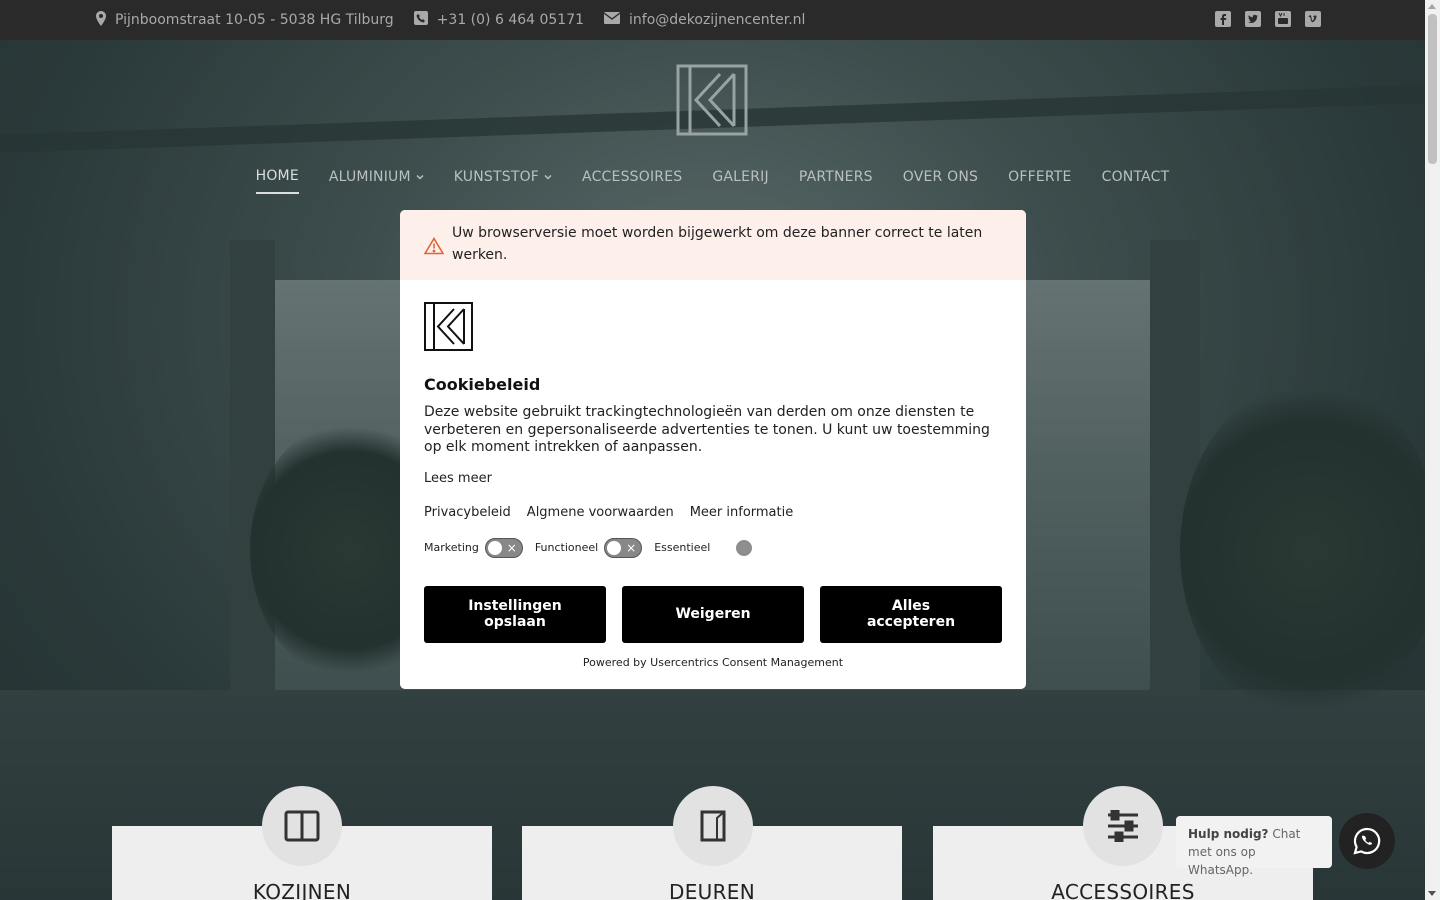 This screenshot has height=900, width=1440. I want to click on whatsapp-icon, so click(1367, 841).